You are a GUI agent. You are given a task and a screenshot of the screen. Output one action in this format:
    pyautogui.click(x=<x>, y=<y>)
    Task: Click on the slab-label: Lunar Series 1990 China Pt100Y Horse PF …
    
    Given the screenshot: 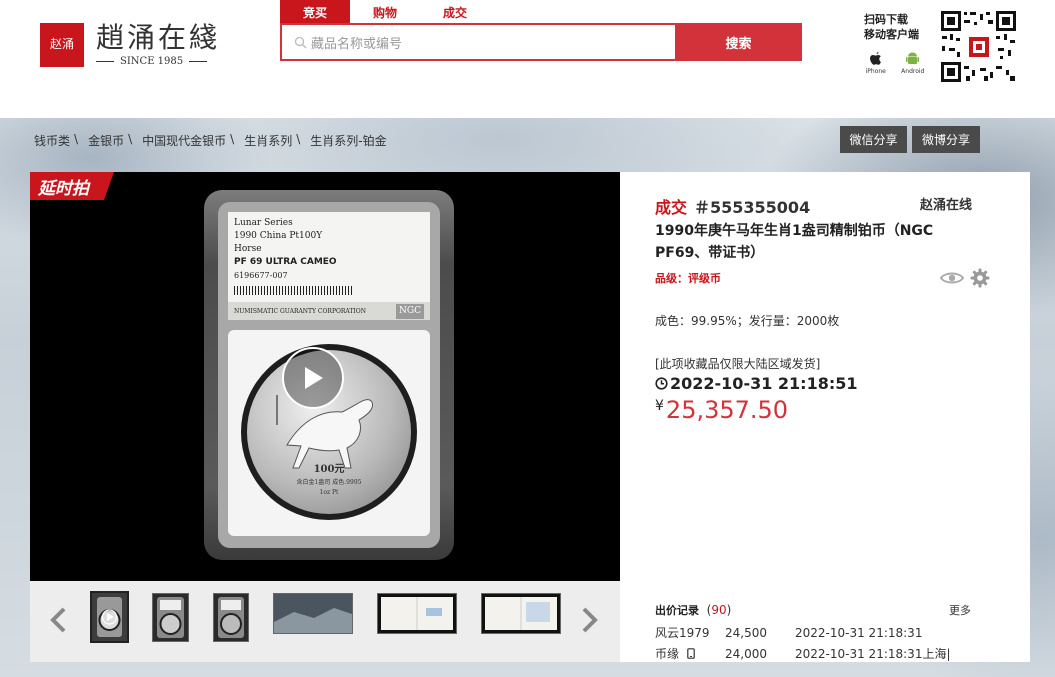 What is the action you would take?
    pyautogui.click(x=329, y=266)
    